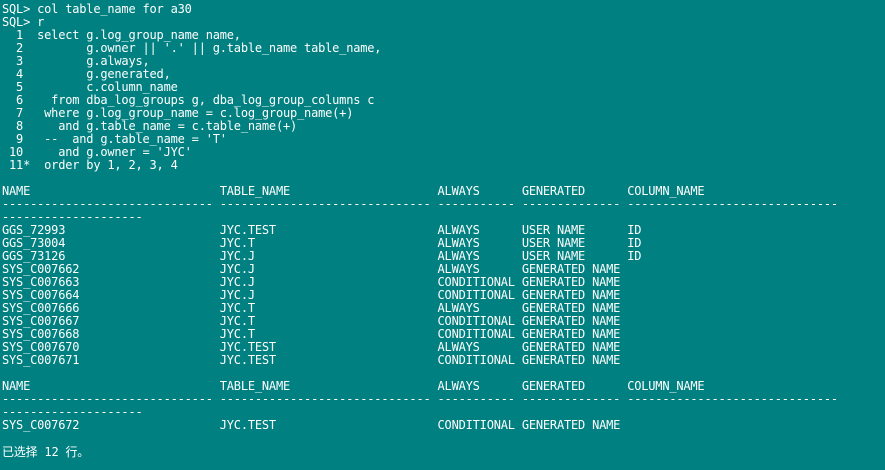 Image resolution: width=885 pixels, height=470 pixels. What do you see at coordinates (46, 452) in the screenshot?
I see `rows-selected-status: 已选择 12 行。` at bounding box center [46, 452].